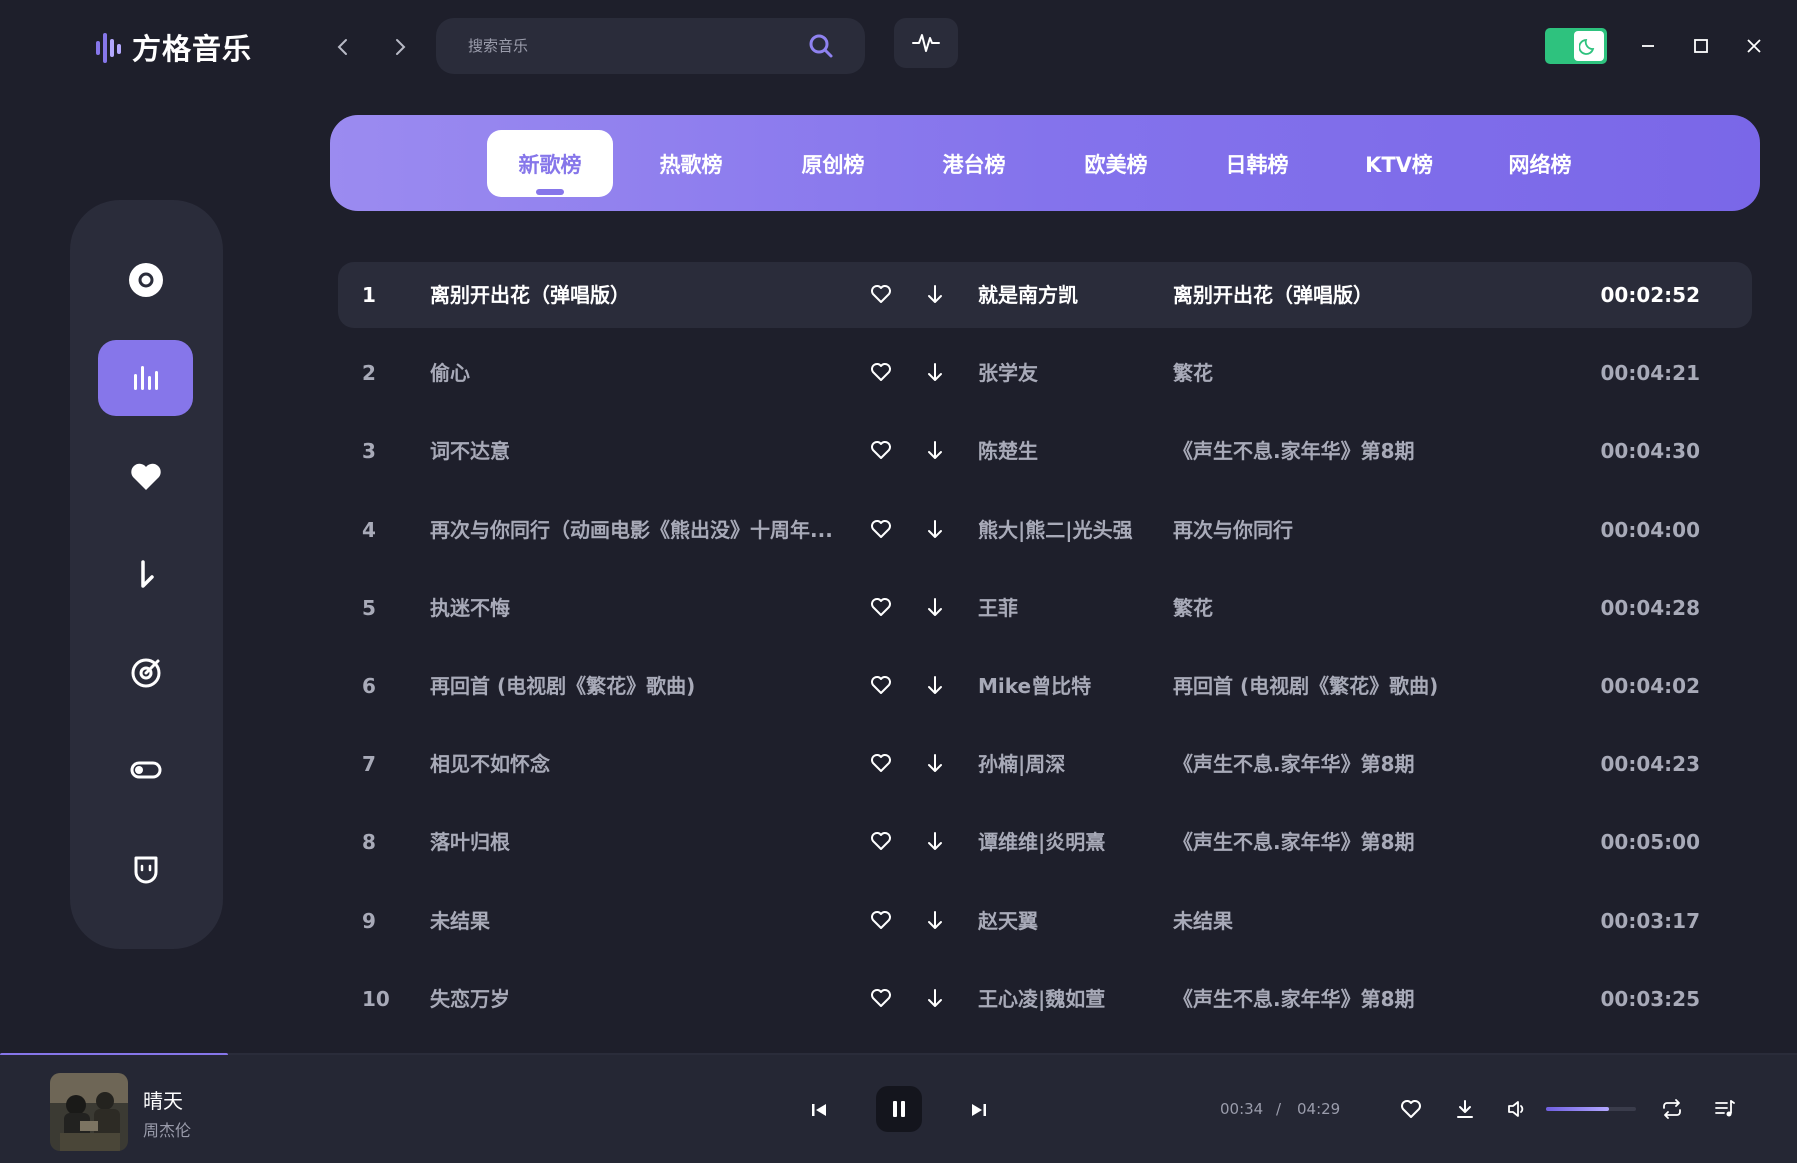 Image resolution: width=1797 pixels, height=1163 pixels. I want to click on song-artist: 赵天翼, so click(1070, 921).